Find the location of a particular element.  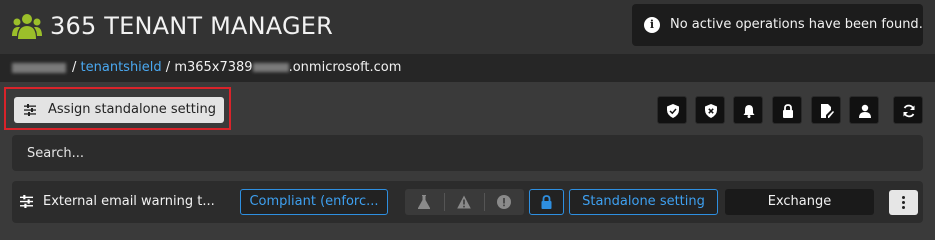

flask-icon is located at coordinates (424, 202).